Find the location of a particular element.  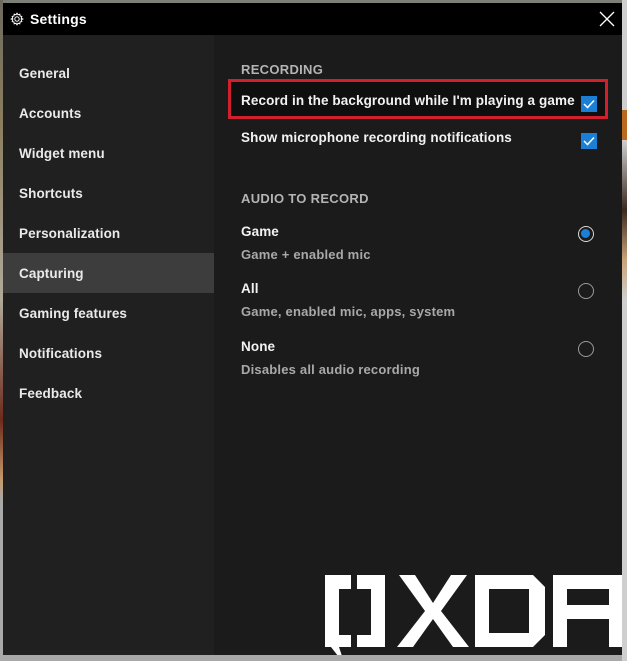

window-title: Settings is located at coordinates (58, 19).